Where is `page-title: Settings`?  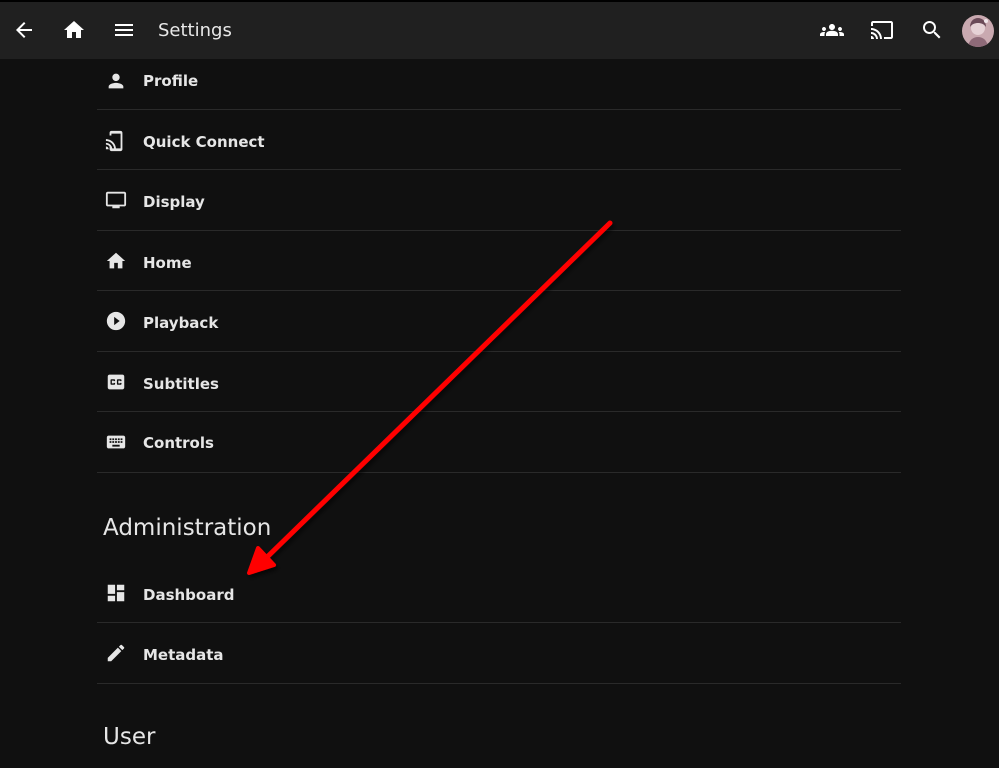 page-title: Settings is located at coordinates (195, 30).